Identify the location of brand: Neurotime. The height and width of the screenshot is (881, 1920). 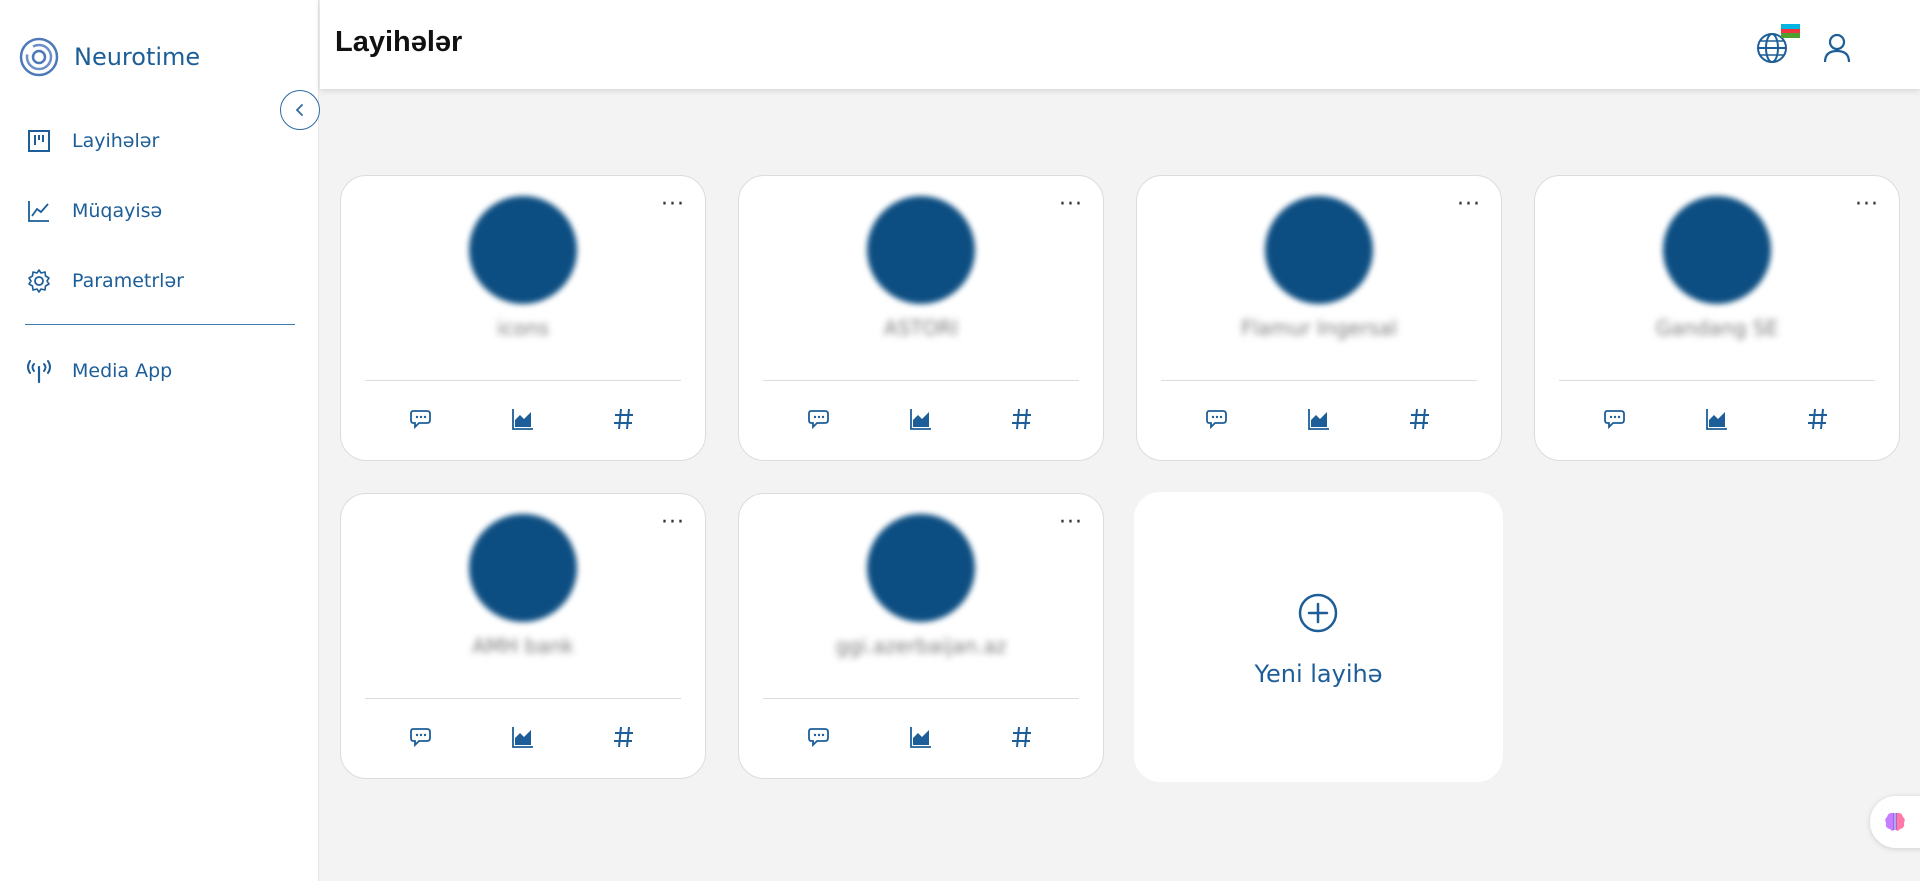
(109, 57).